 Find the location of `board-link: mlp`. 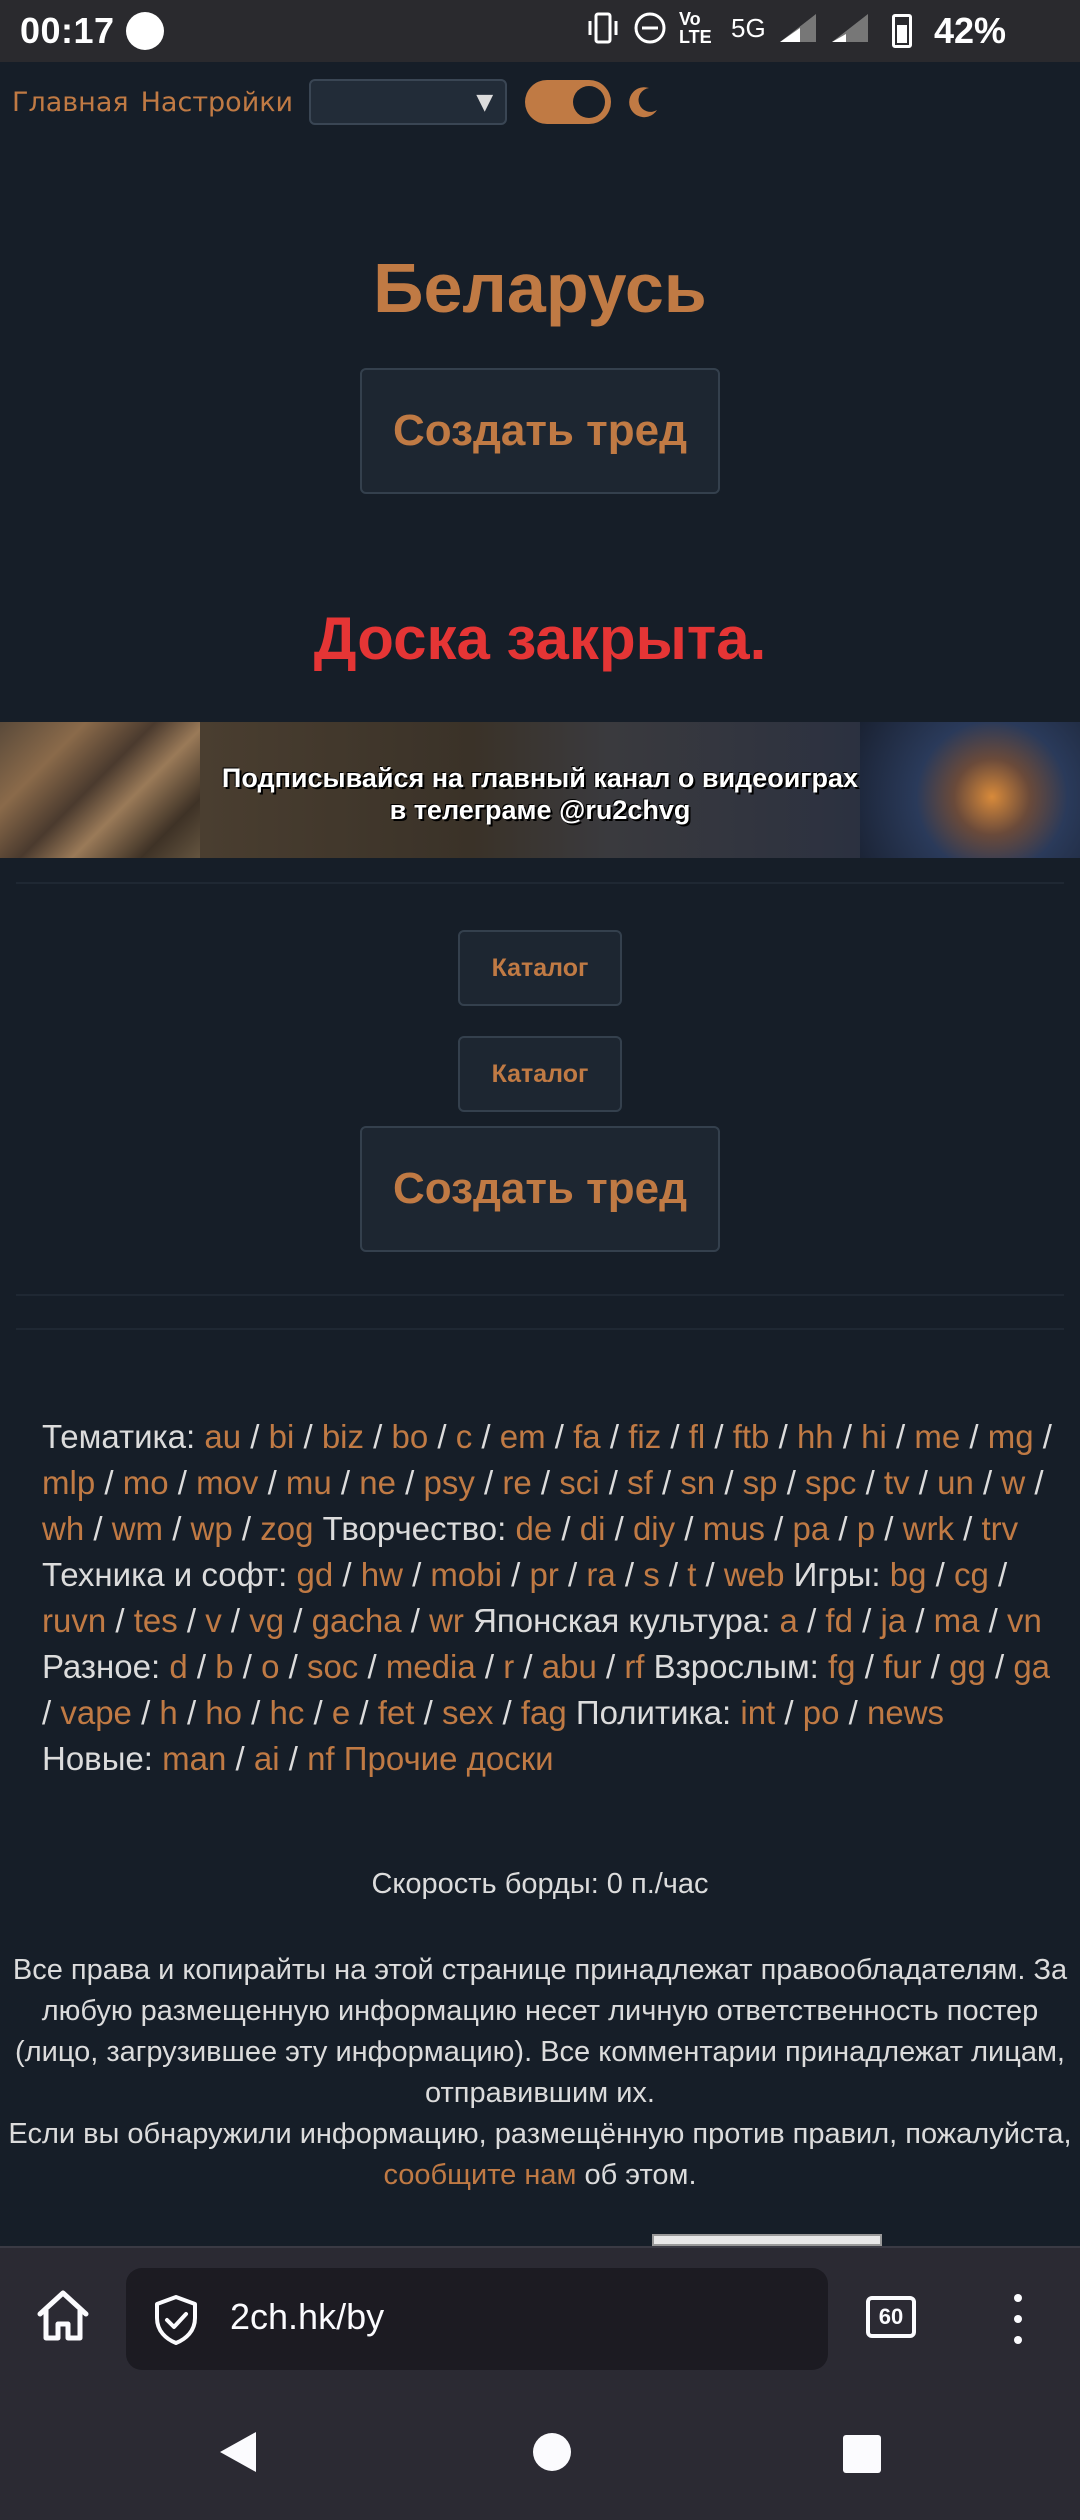

board-link: mlp is located at coordinates (68, 1482).